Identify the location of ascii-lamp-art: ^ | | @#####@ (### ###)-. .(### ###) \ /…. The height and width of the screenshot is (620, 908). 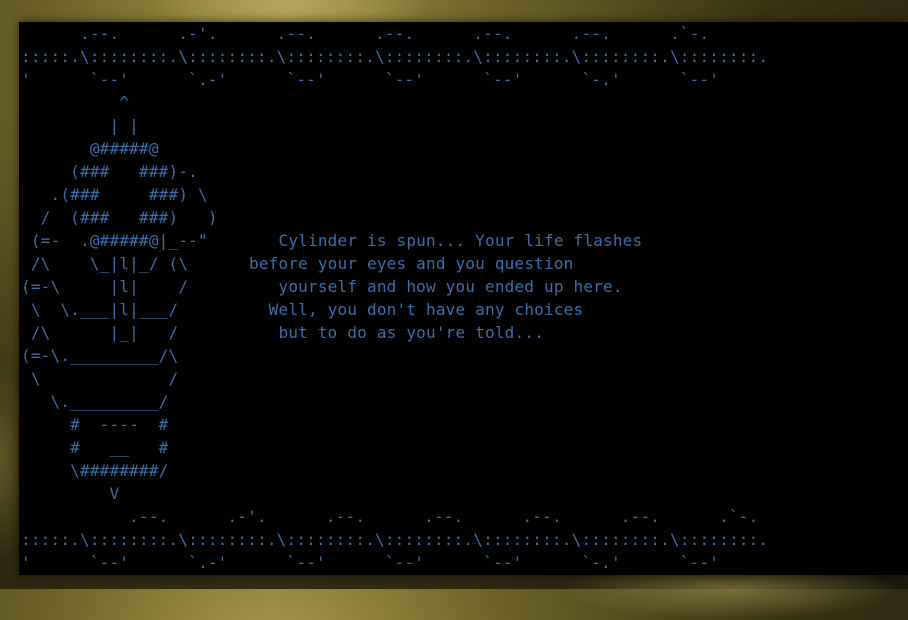
(119, 298).